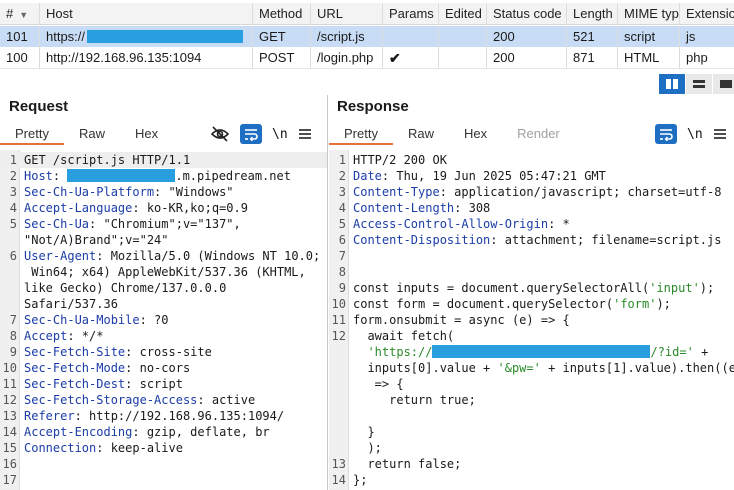 Image resolution: width=734 pixels, height=490 pixels. Describe the element at coordinates (190, 208) in the screenshot. I see `code-token: : ko-KR,ko;q=0.9` at that location.